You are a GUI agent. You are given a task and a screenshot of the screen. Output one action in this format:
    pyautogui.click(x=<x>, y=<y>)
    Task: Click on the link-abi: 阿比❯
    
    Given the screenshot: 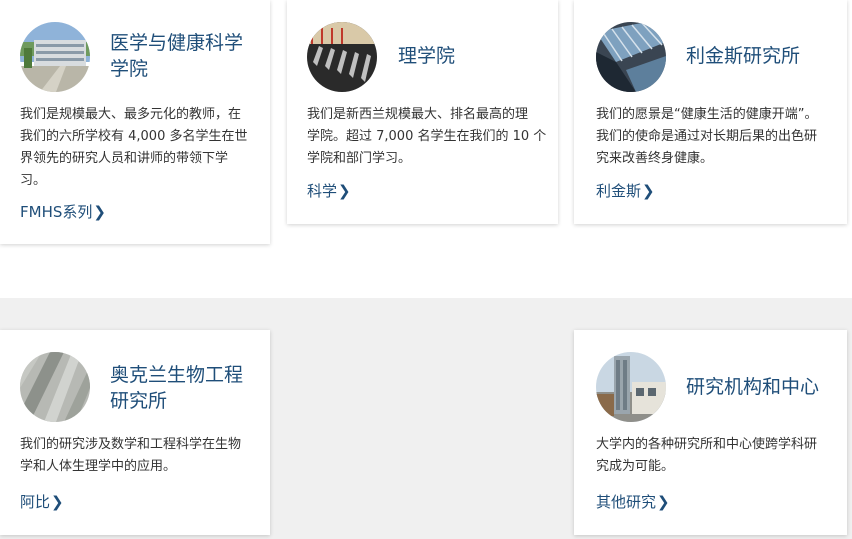 What is the action you would take?
    pyautogui.click(x=42, y=502)
    